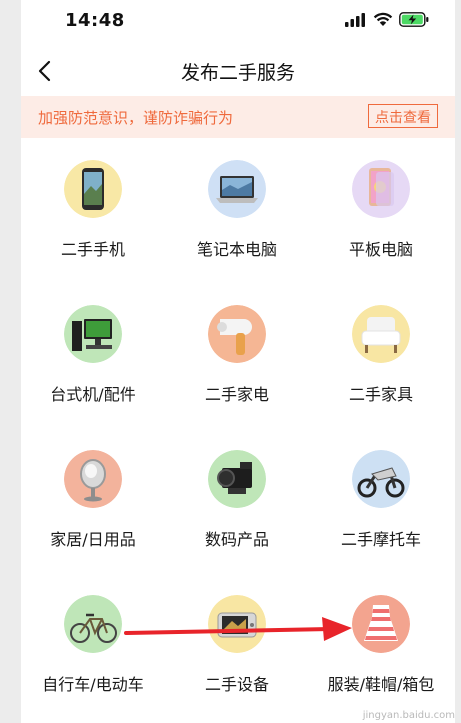  What do you see at coordinates (237, 510) in the screenshot?
I see `category-item-digital: 数码产品` at bounding box center [237, 510].